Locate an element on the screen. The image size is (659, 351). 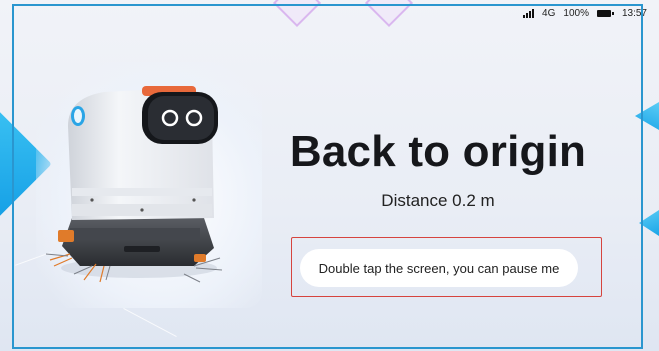
battery-percent: 100% is located at coordinates (576, 13).